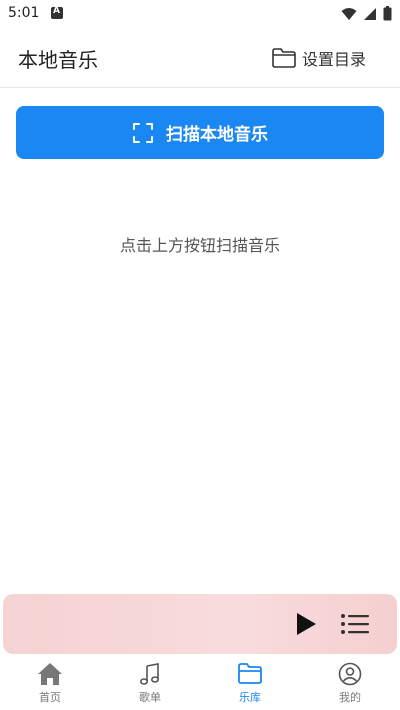 The width and height of the screenshot is (400, 710). I want to click on play-icon, so click(306, 624).